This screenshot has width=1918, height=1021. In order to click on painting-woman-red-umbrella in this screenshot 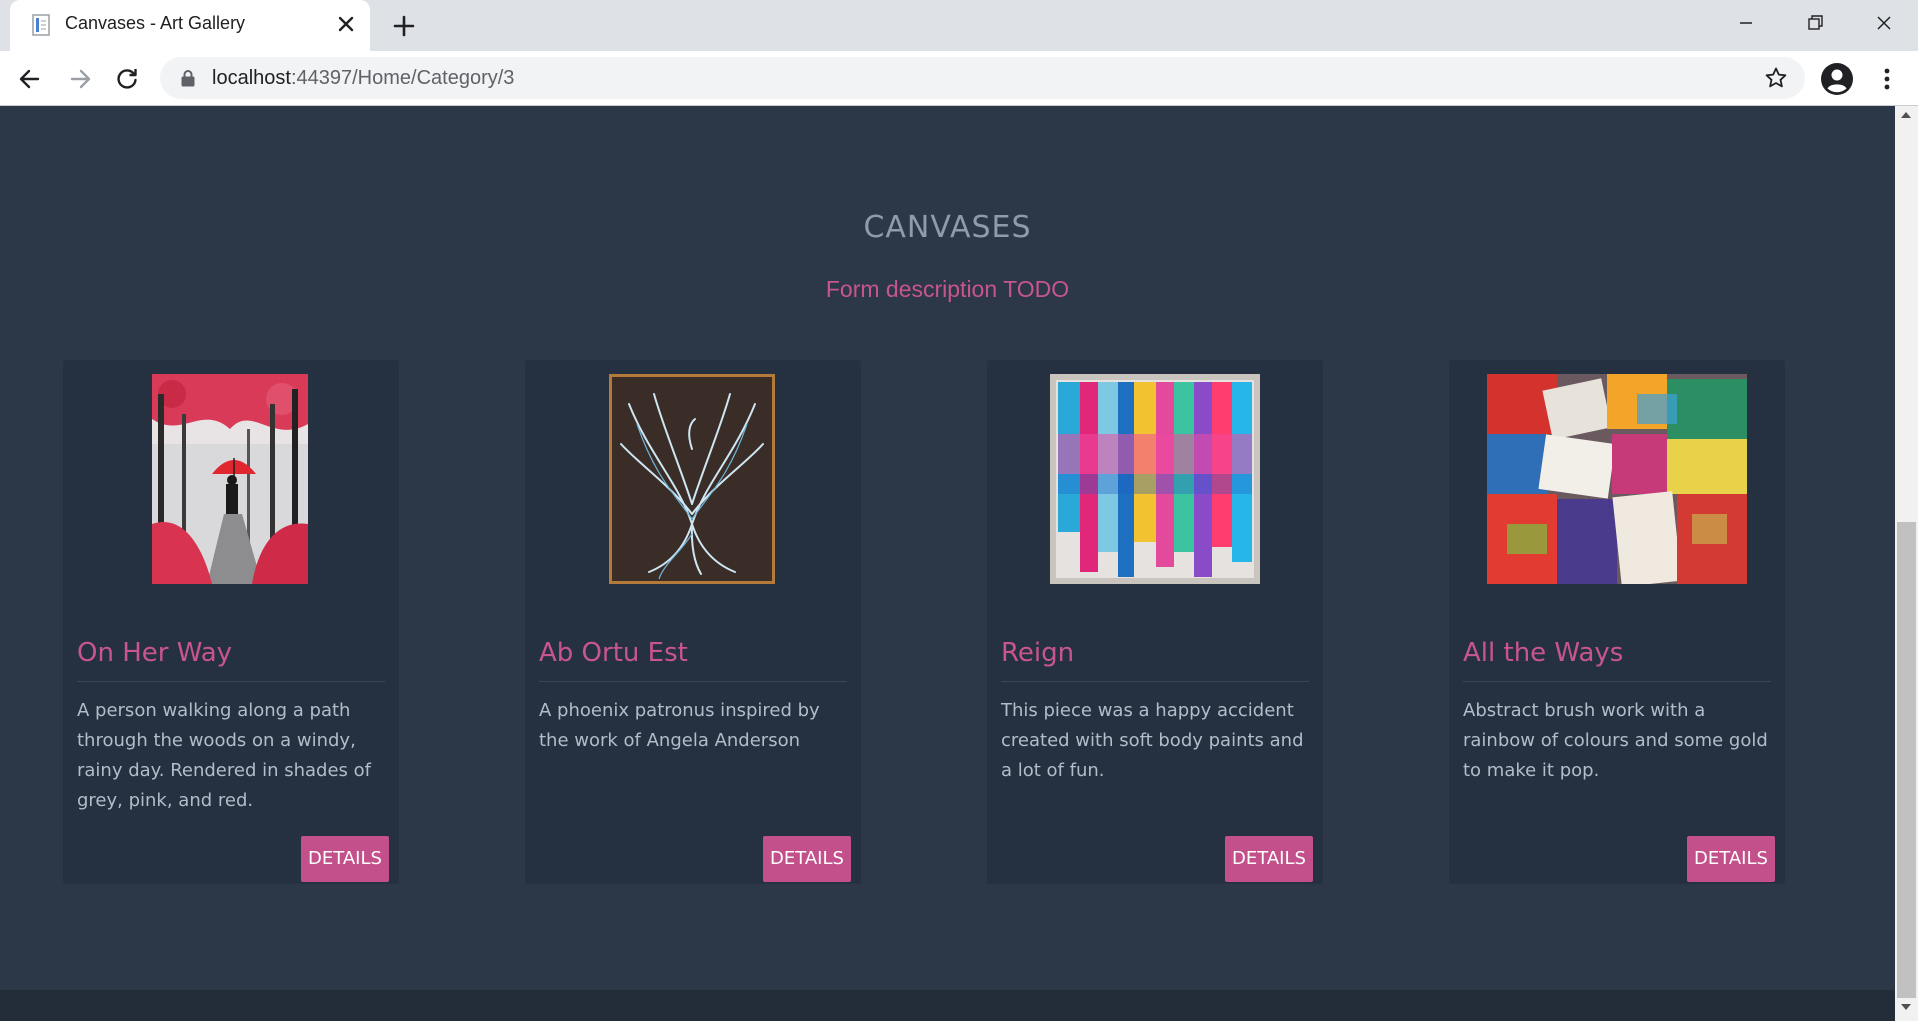, I will do `click(230, 479)`.